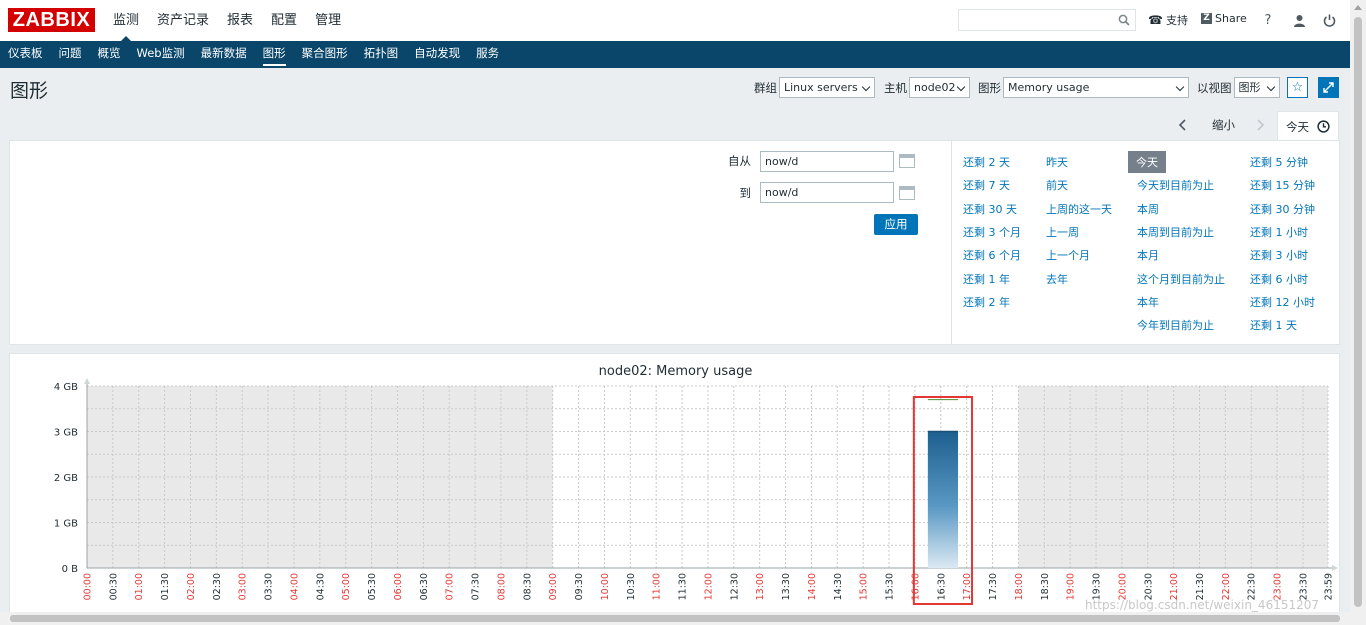 This screenshot has width=1366, height=625. Describe the element at coordinates (1256, 87) in the screenshot. I see `view-select: 图形` at that location.